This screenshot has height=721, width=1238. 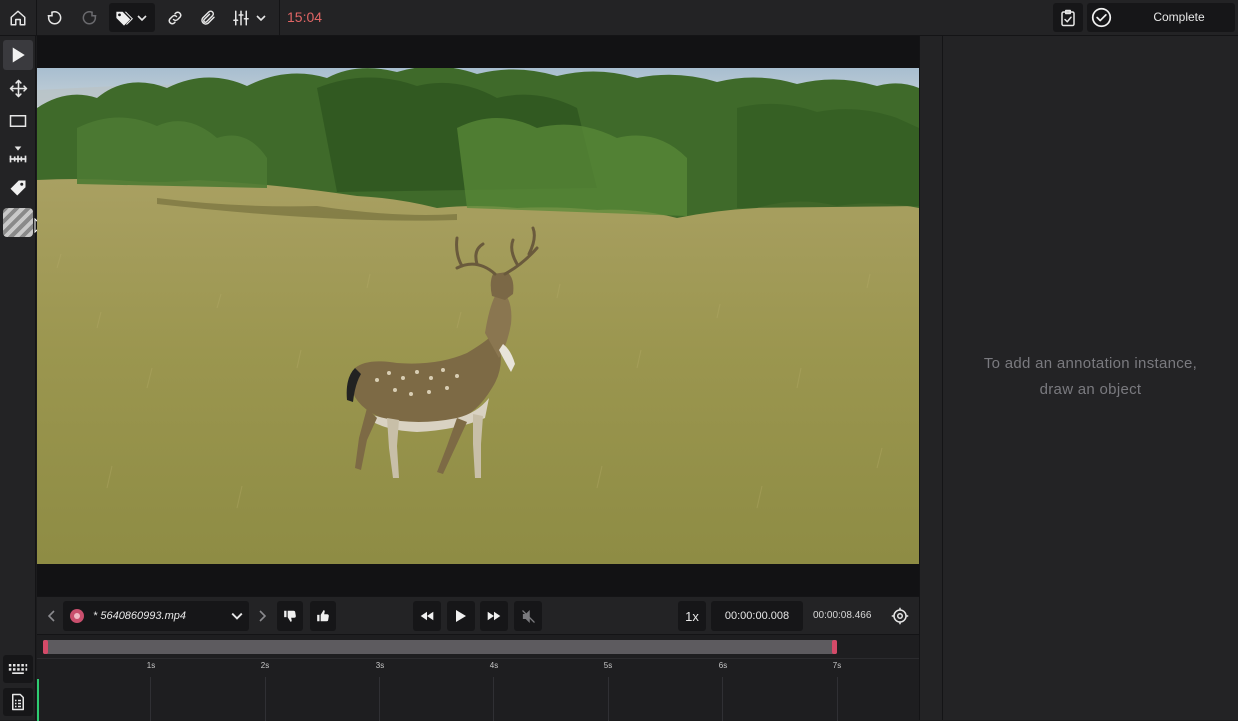 I want to click on pointer-arrow-icon, so click(x=18, y=55).